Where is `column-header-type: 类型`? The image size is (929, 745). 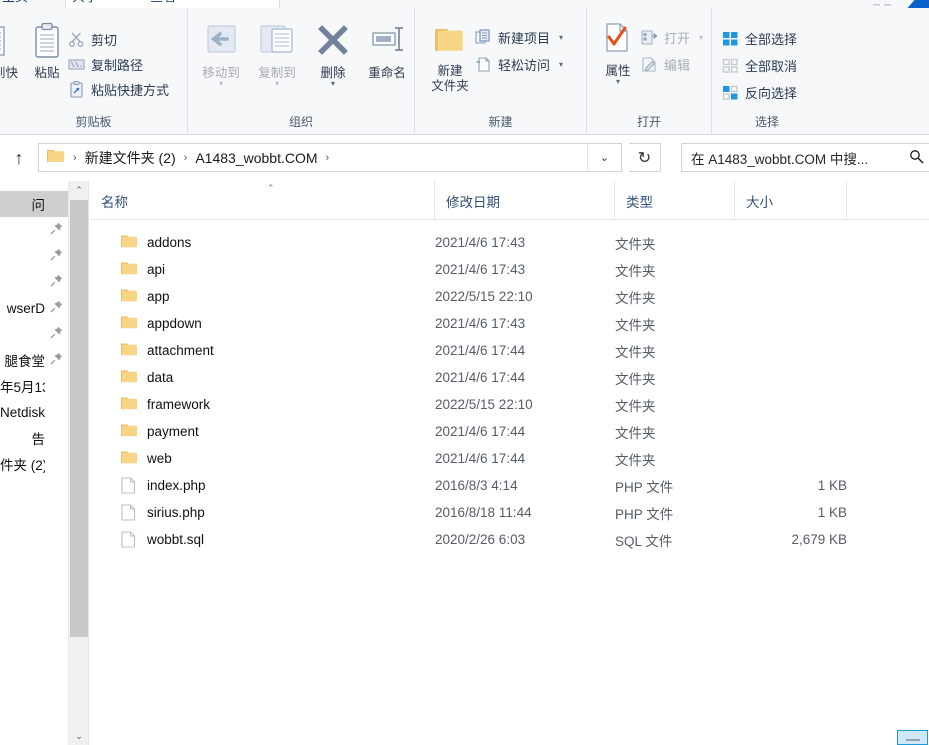 column-header-type: 类型 is located at coordinates (675, 200).